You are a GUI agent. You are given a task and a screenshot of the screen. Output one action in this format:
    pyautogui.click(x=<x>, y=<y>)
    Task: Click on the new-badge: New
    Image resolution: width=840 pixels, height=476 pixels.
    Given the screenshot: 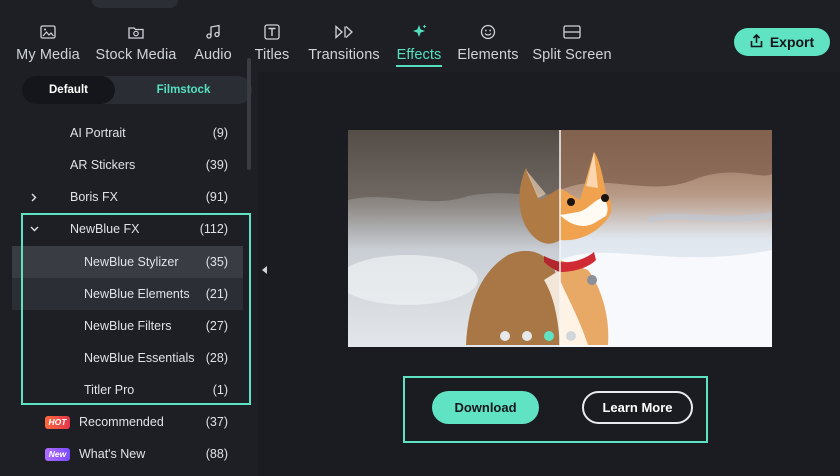 What is the action you would take?
    pyautogui.click(x=57, y=454)
    